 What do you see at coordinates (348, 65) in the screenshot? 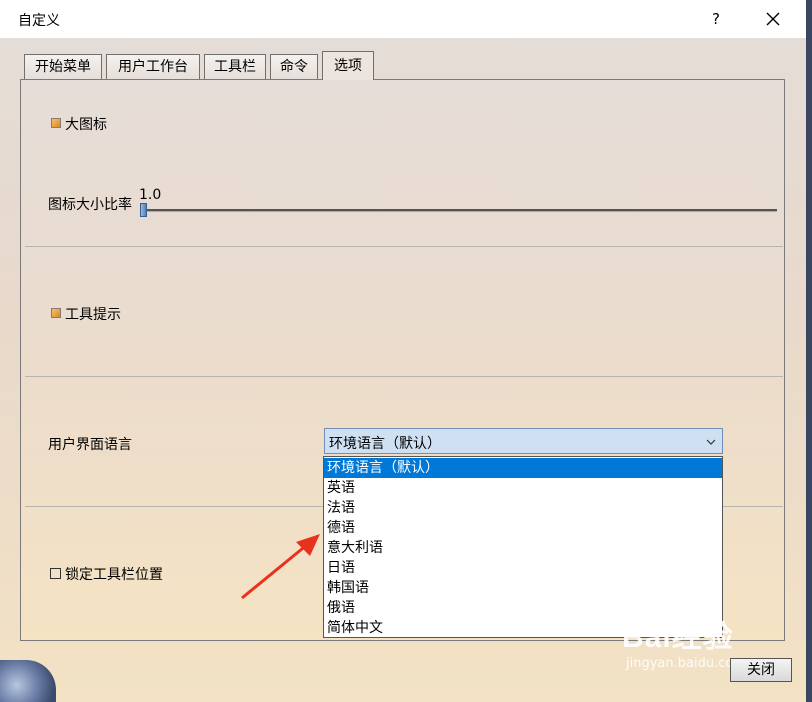
I see `tab-options: 选项` at bounding box center [348, 65].